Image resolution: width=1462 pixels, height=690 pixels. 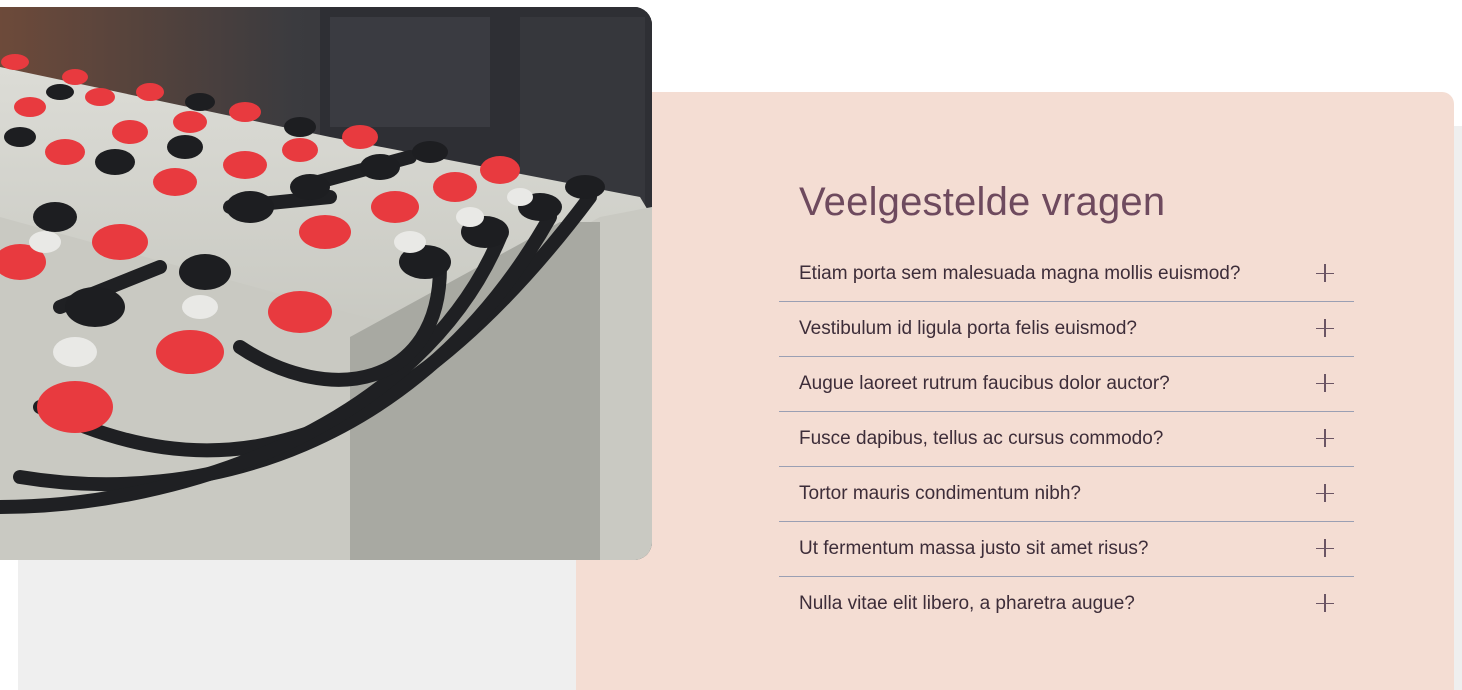 I want to click on faq-item: Ut fermentum massa justo sit amet risus?, so click(x=1066, y=549).